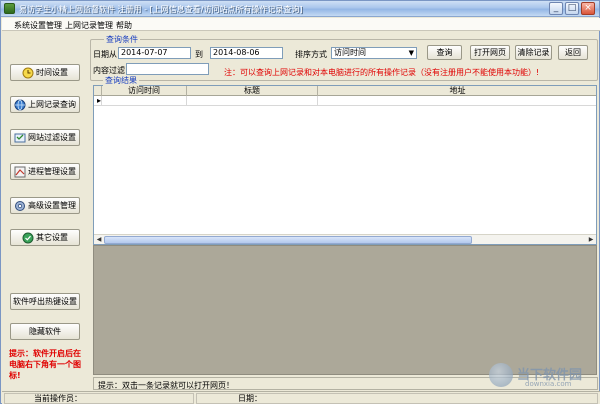 The image size is (600, 404). I want to click on status-date-label: 日期：, so click(250, 398).